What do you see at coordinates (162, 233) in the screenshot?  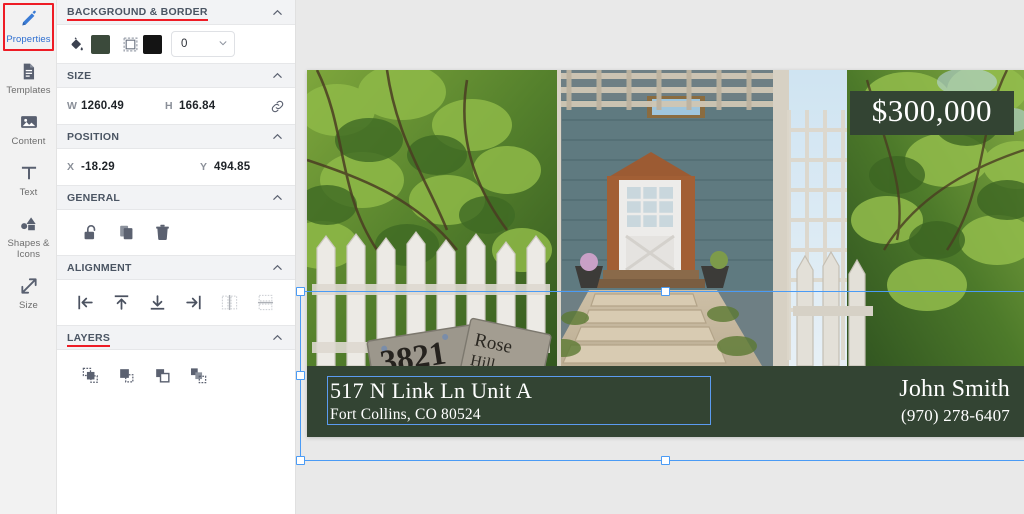 I see `trash-icon` at bounding box center [162, 233].